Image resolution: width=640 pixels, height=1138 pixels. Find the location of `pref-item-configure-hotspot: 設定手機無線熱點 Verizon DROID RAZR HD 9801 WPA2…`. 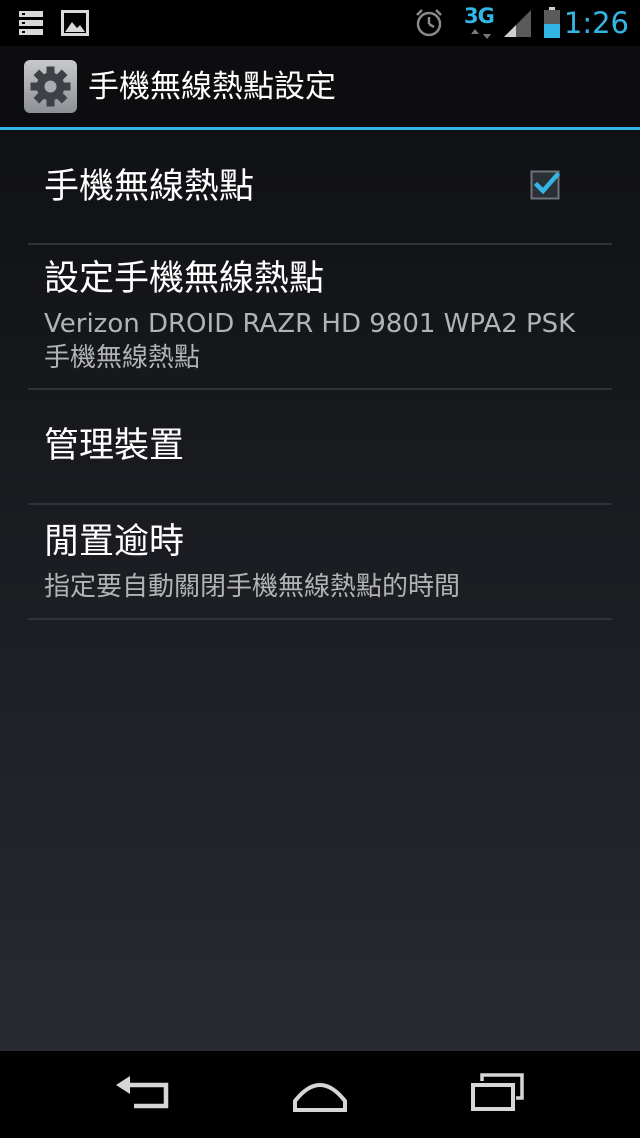

pref-item-configure-hotspot: 設定手機無線熱點 Verizon DROID RAZR HD 9801 WPA2… is located at coordinates (320, 316).